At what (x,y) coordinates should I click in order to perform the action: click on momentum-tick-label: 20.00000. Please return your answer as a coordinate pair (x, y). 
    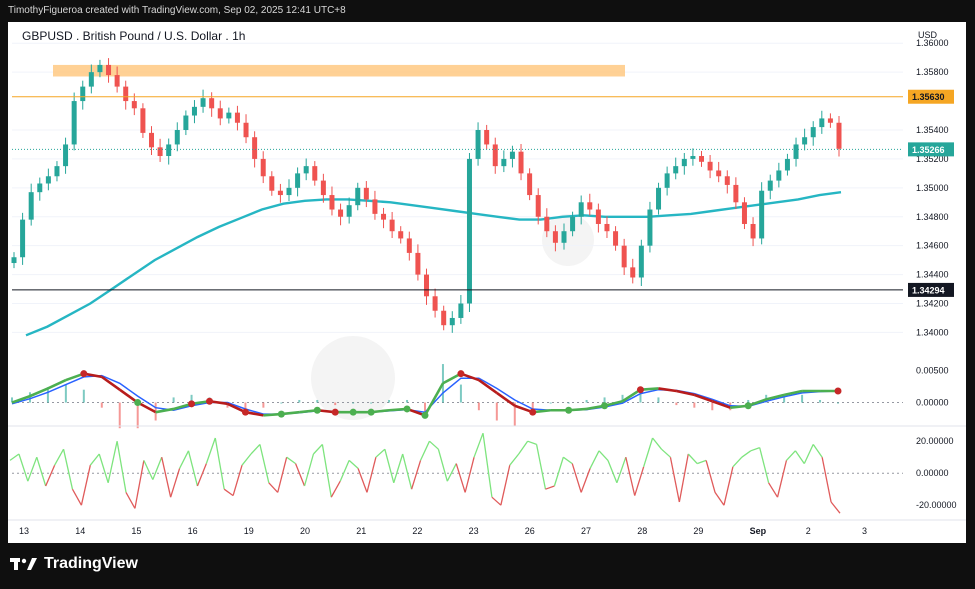
    Looking at the image, I should click on (935, 441).